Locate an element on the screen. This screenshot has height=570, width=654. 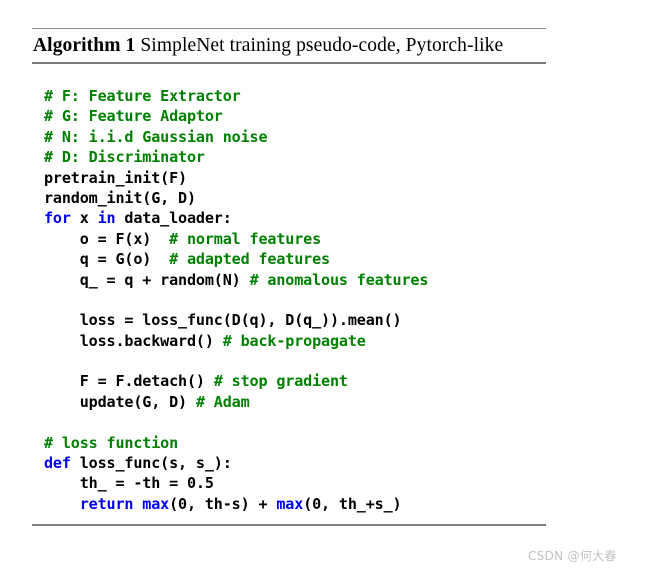
code-token-plain: loss.backward() is located at coordinates (133, 340).